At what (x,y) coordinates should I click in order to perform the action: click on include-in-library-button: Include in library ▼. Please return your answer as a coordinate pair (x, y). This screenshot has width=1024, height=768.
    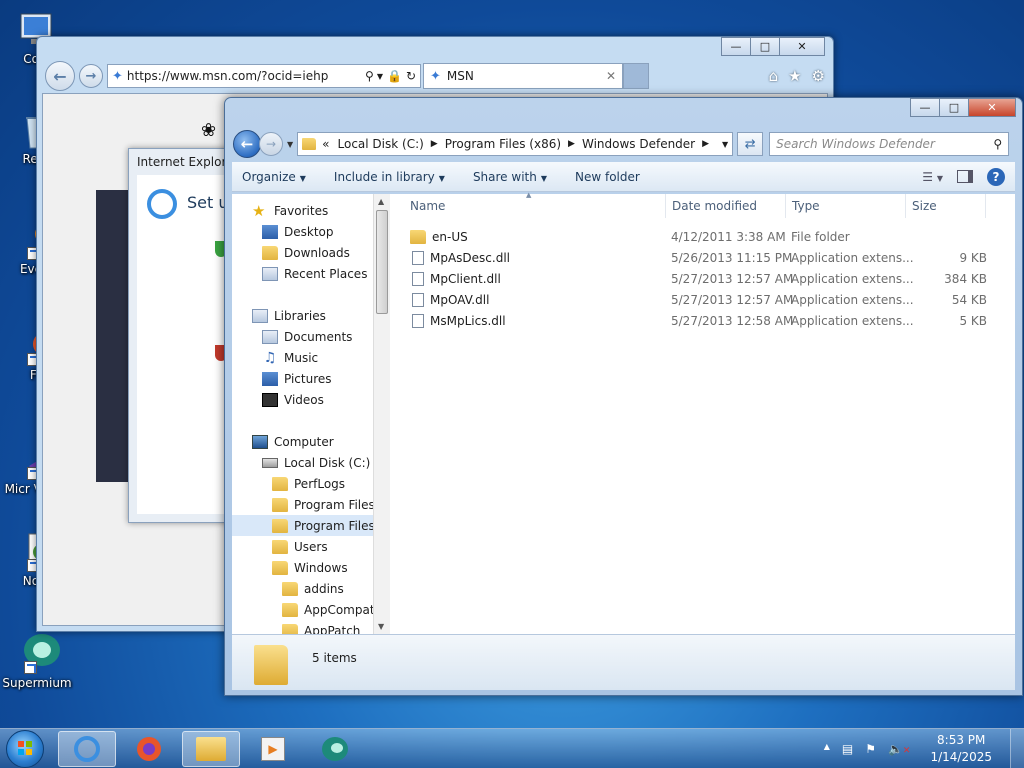
    Looking at the image, I should click on (389, 177).